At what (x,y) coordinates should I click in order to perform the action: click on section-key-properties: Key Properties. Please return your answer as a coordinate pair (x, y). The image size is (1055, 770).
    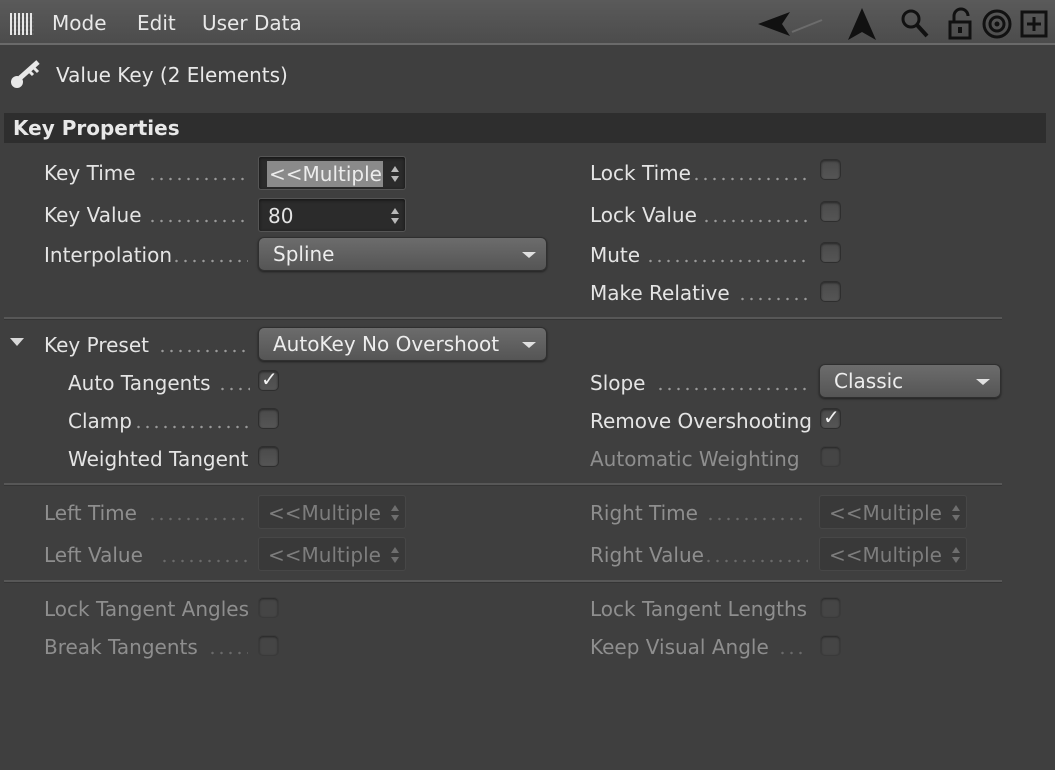
    Looking at the image, I should click on (525, 128).